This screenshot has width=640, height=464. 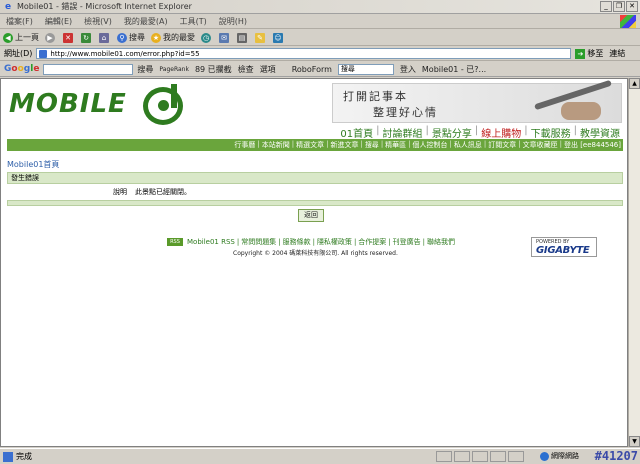 What do you see at coordinates (356, 132) in the screenshot?
I see `nav-home: 01首頁` at bounding box center [356, 132].